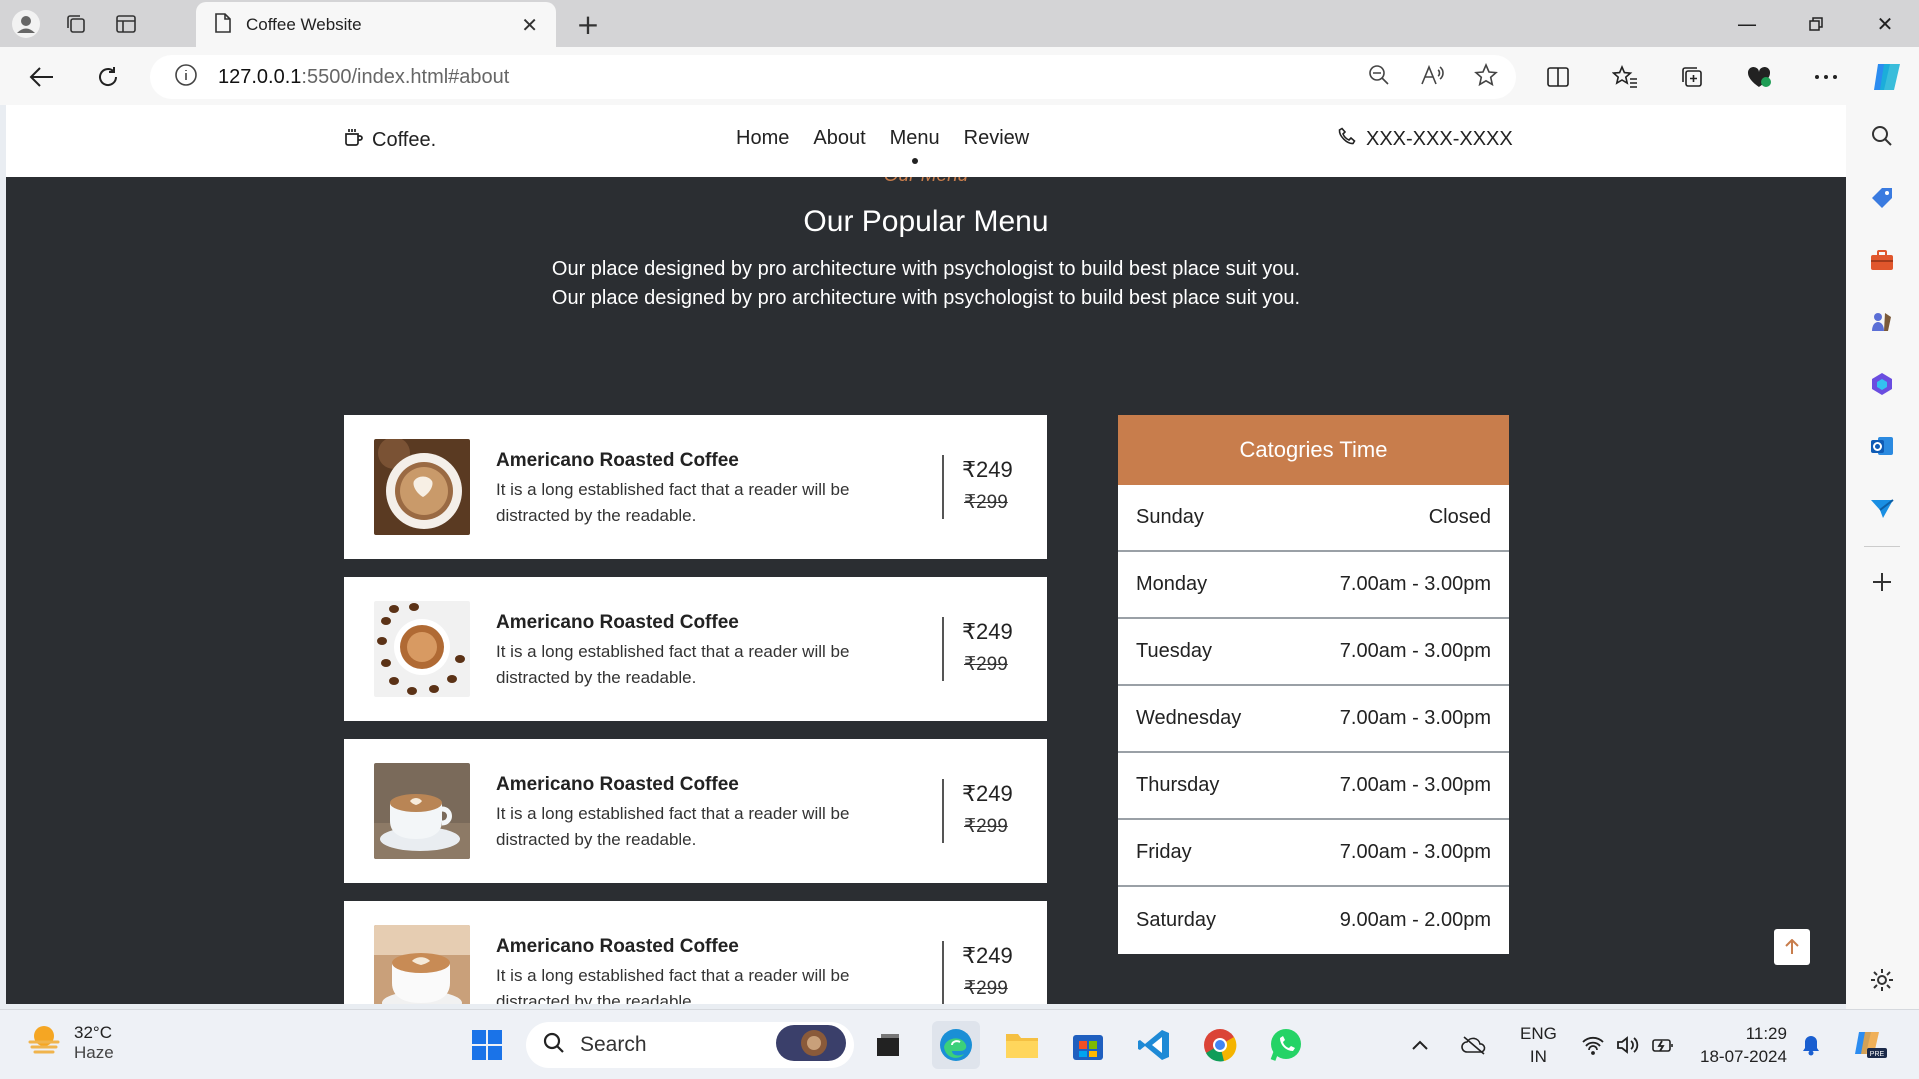  I want to click on tools-icon, so click(1882, 260).